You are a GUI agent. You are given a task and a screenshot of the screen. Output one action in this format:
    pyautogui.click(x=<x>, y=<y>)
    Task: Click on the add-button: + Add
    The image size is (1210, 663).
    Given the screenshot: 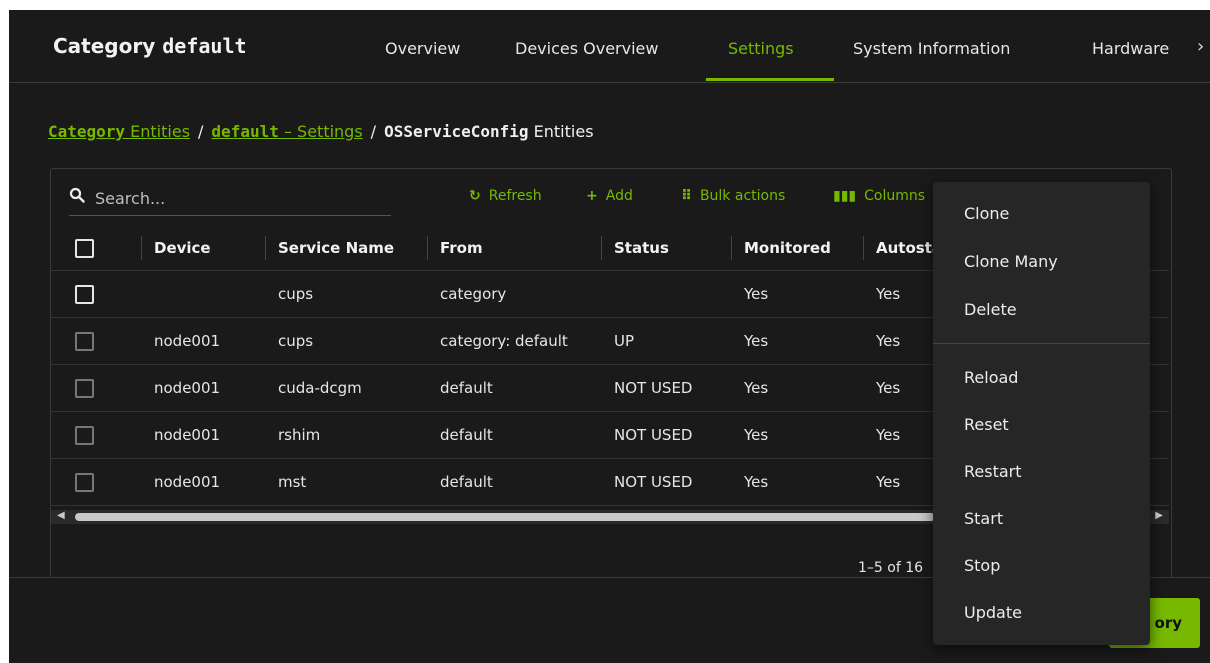 What is the action you would take?
    pyautogui.click(x=609, y=196)
    